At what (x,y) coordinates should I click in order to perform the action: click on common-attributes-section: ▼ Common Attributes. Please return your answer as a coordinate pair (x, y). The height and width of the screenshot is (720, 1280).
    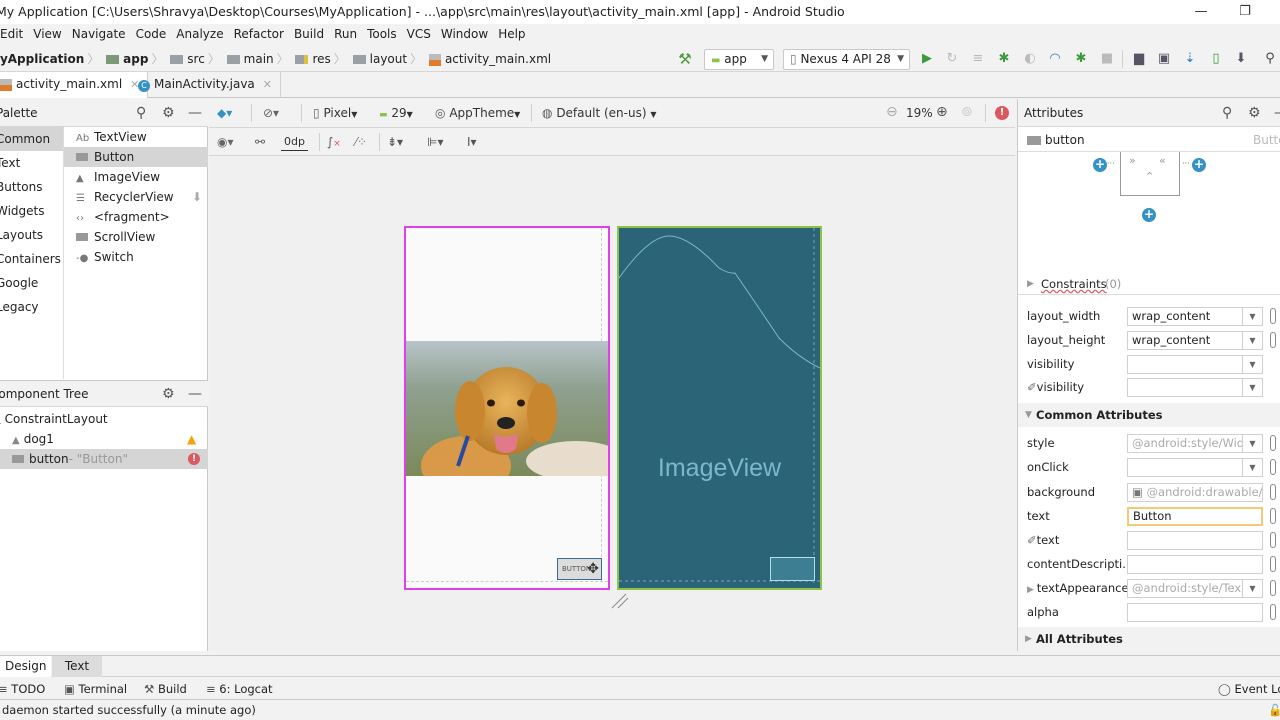
    Looking at the image, I should click on (1149, 415).